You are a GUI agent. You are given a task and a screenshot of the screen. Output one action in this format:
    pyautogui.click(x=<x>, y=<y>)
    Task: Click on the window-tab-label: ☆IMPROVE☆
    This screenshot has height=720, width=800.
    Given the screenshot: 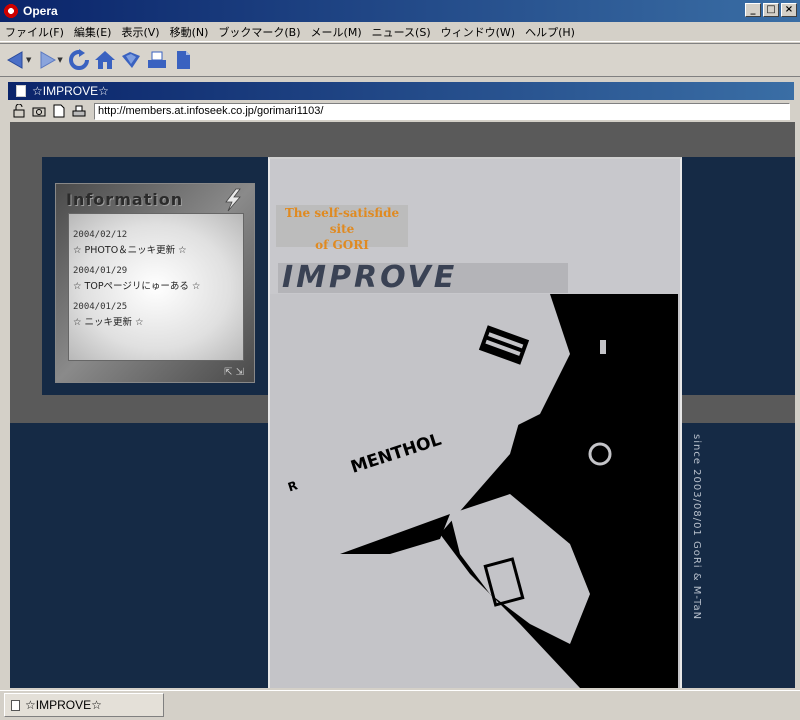 What is the action you would take?
    pyautogui.click(x=63, y=705)
    